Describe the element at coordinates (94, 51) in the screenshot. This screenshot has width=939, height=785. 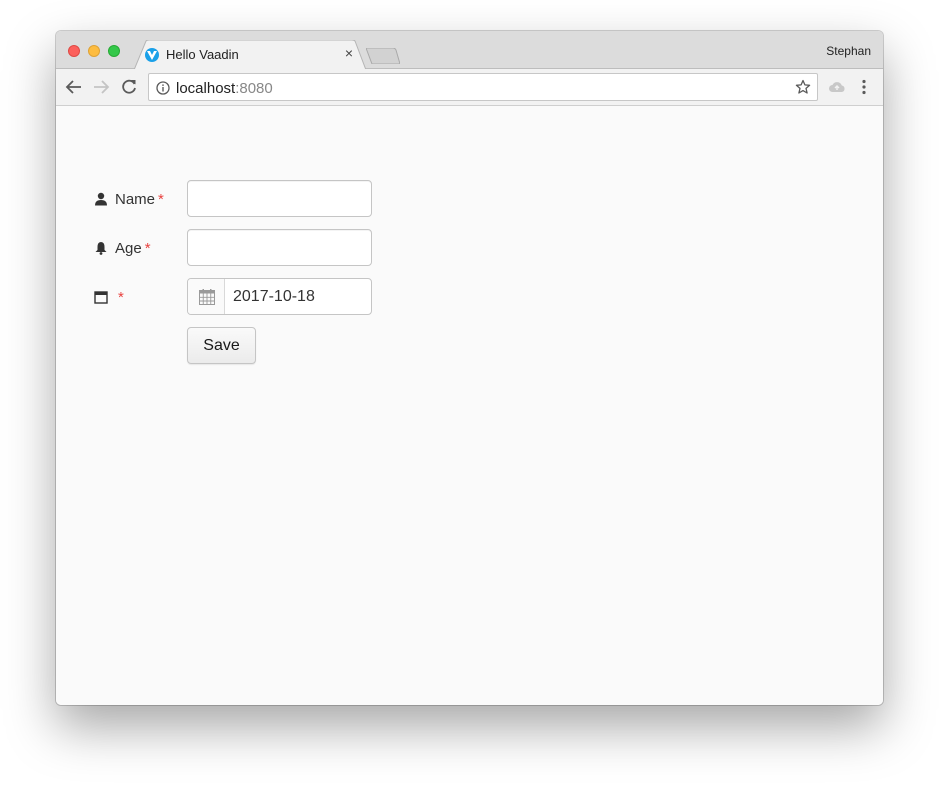
I see `window-minimize-button` at that location.